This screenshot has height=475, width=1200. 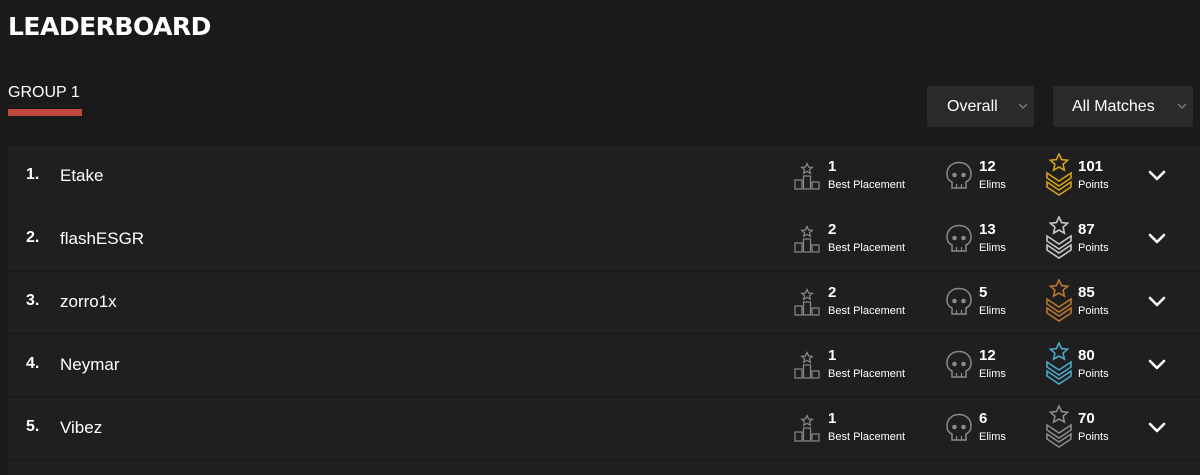 I want to click on points-value: 87, so click(x=1086, y=229).